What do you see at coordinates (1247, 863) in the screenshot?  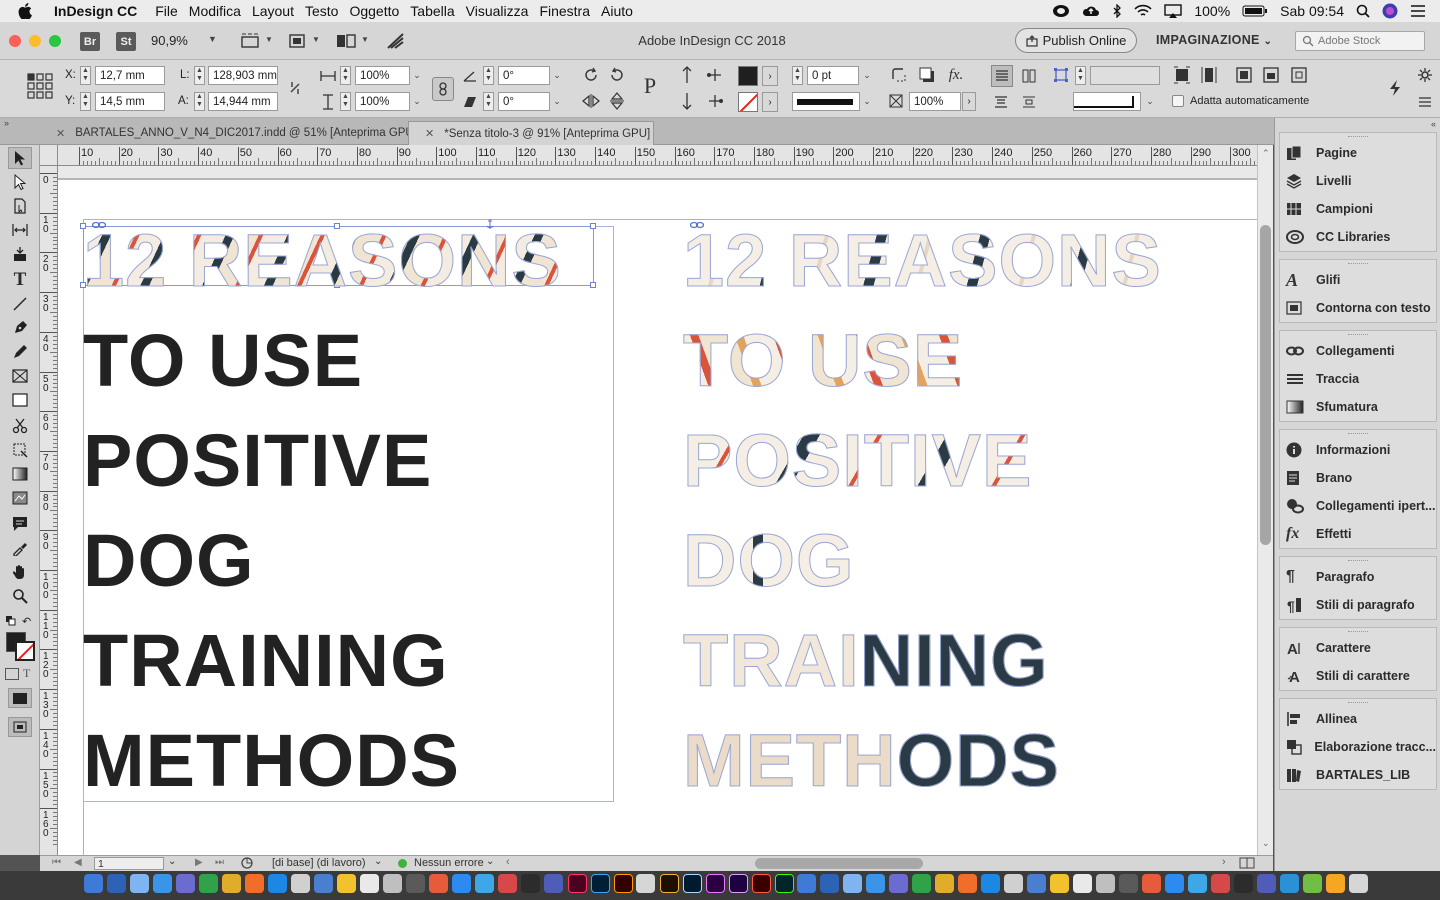 I see `split-view-icon` at bounding box center [1247, 863].